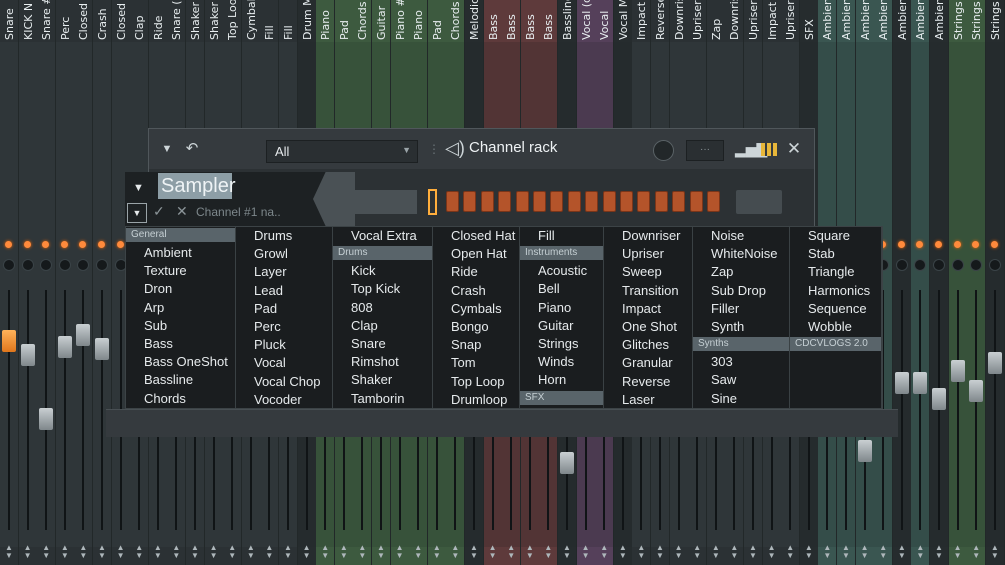 This screenshot has height=565, width=1005. Describe the element at coordinates (307, 20) in the screenshot. I see `mixer-track-label: Drum Mix` at that location.